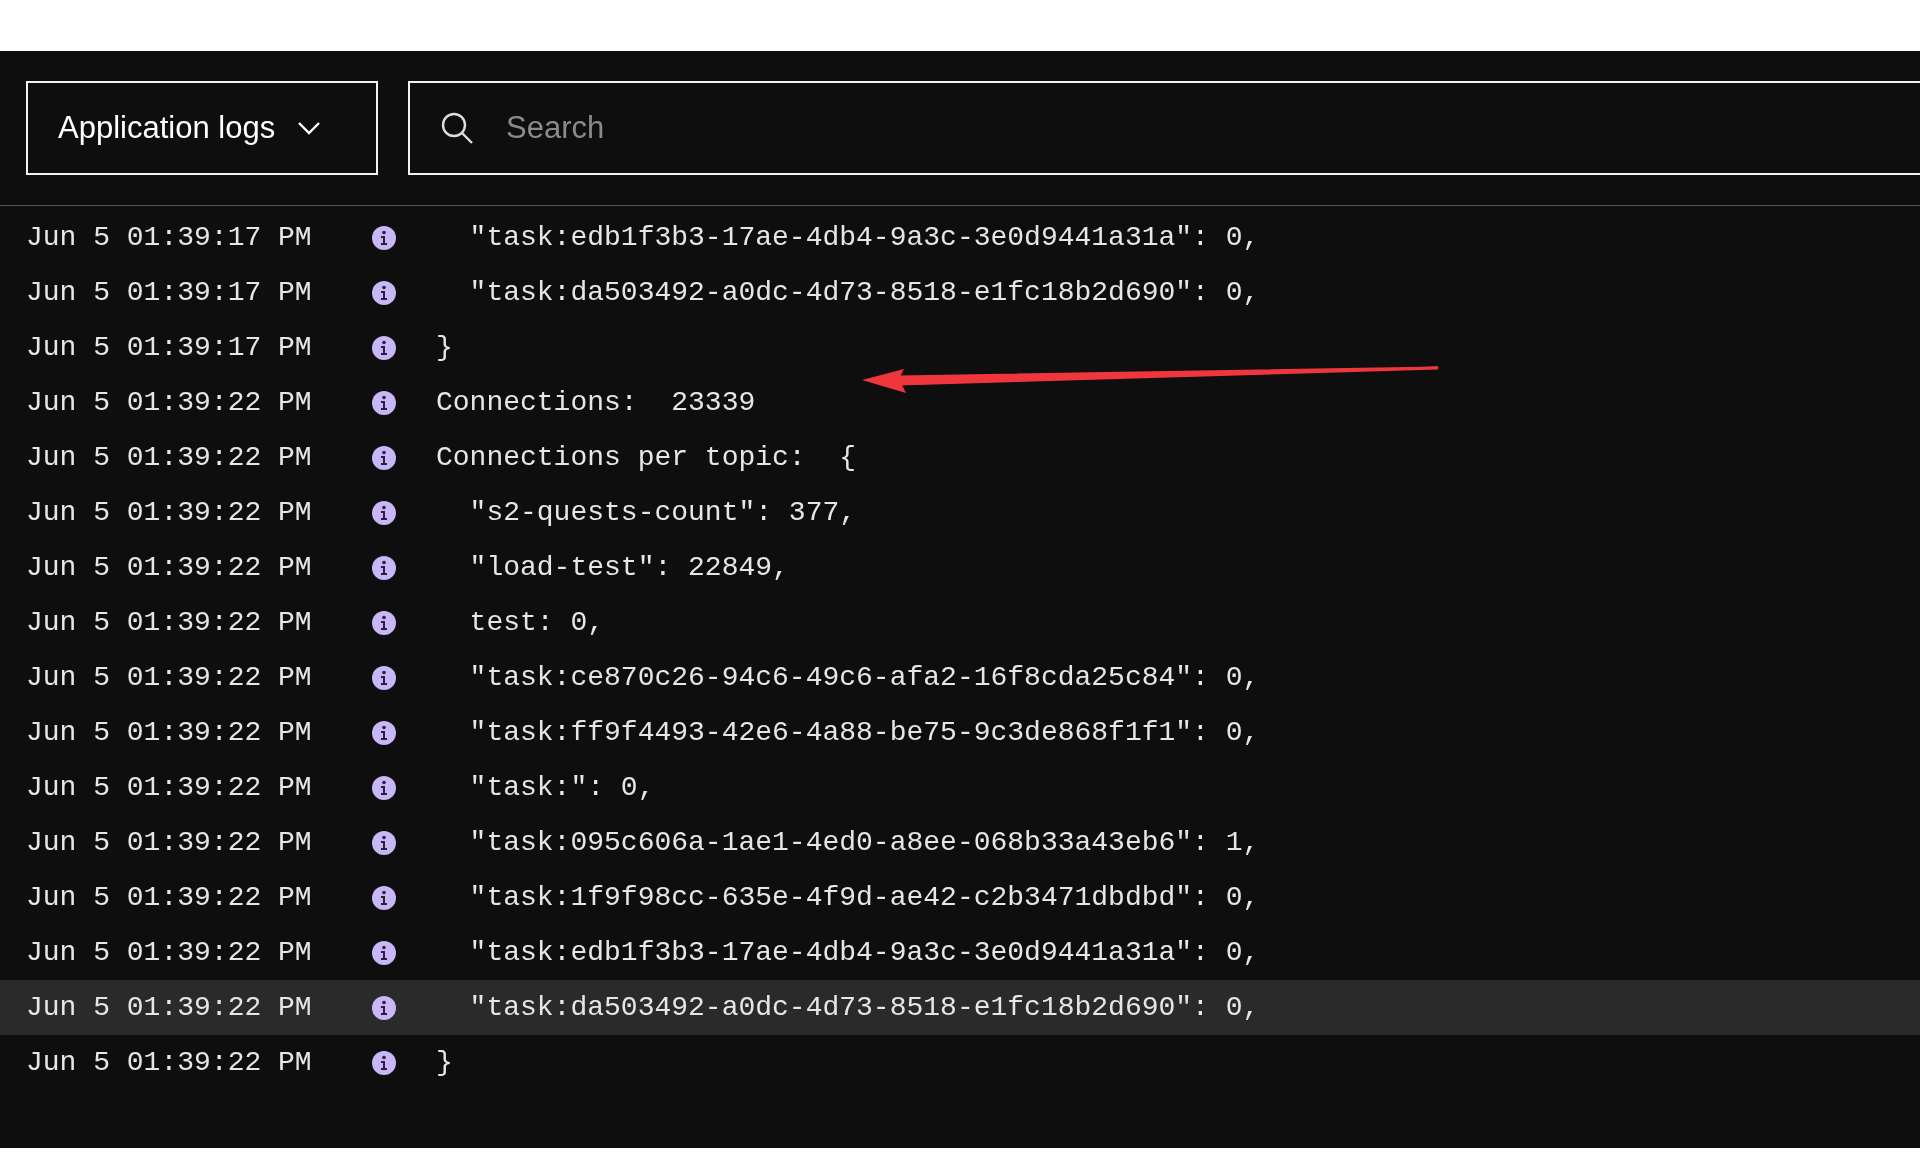  Describe the element at coordinates (309, 128) in the screenshot. I see `chevron-down-icon` at that location.